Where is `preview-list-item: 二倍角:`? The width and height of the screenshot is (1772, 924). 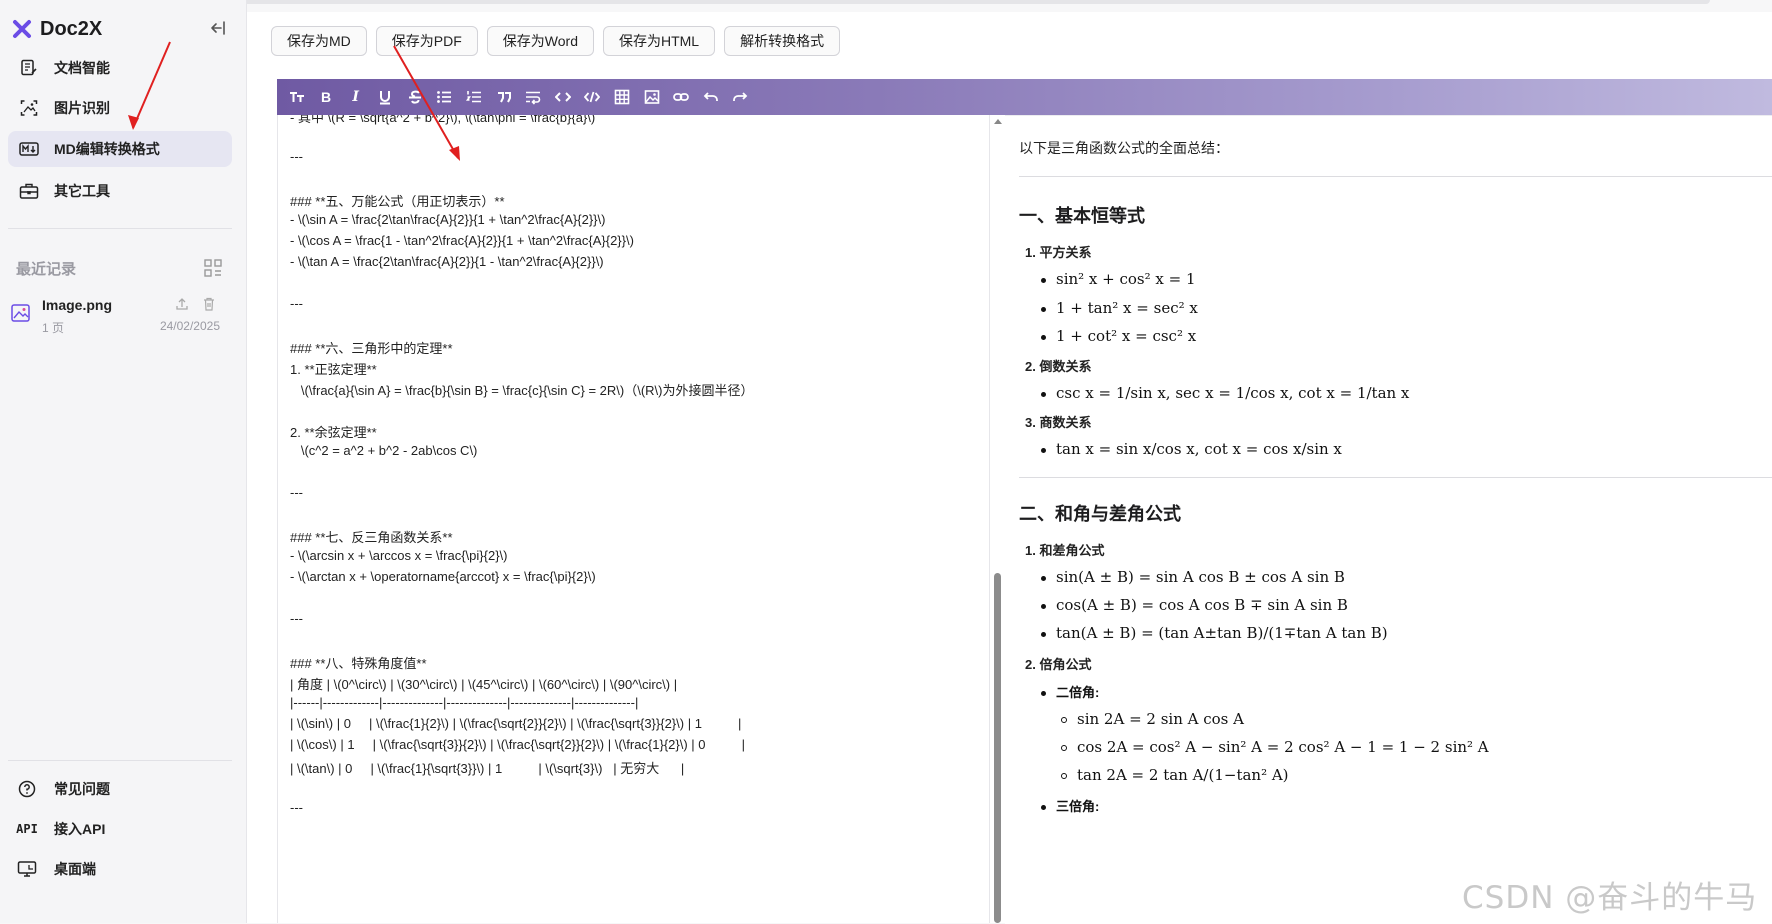
preview-list-item: 二倍角: is located at coordinates (1070, 691).